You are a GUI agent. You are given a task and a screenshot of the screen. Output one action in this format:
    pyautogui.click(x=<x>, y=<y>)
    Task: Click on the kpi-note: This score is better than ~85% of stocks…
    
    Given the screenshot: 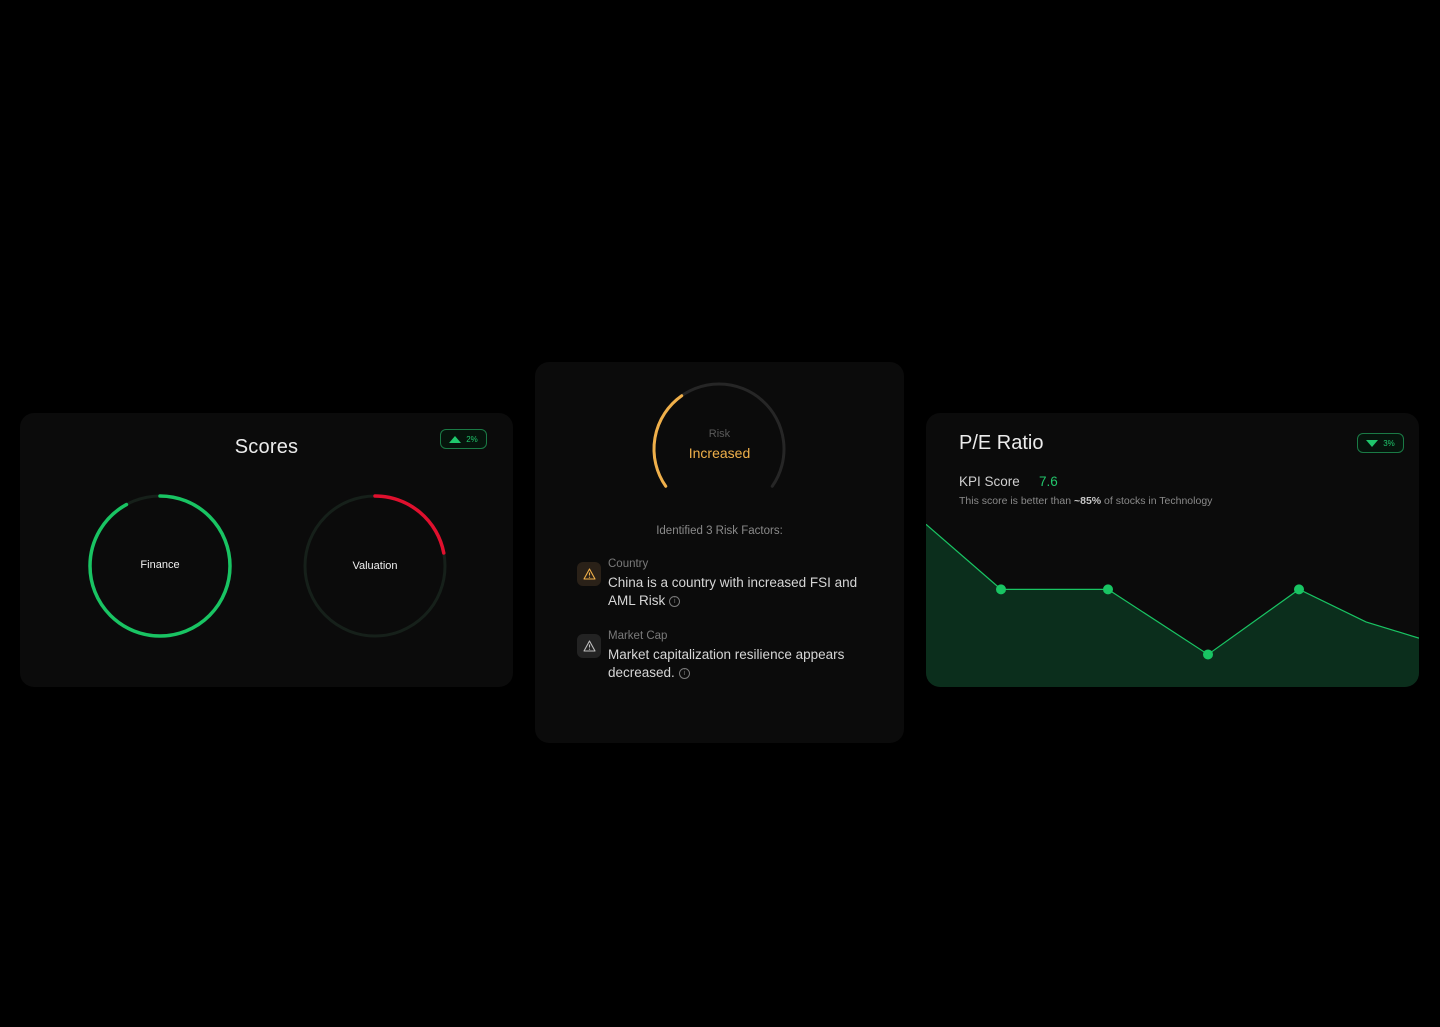 What is the action you would take?
    pyautogui.click(x=1085, y=501)
    